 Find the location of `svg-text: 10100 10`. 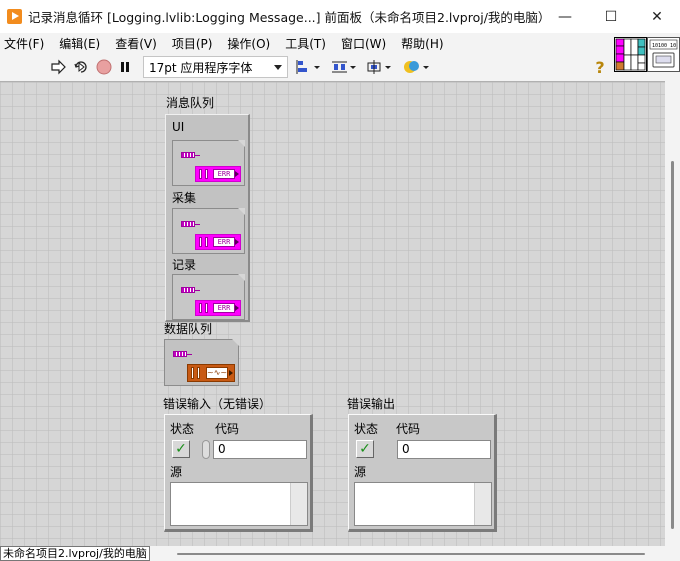

svg-text: 10100 10 is located at coordinates (664, 46).